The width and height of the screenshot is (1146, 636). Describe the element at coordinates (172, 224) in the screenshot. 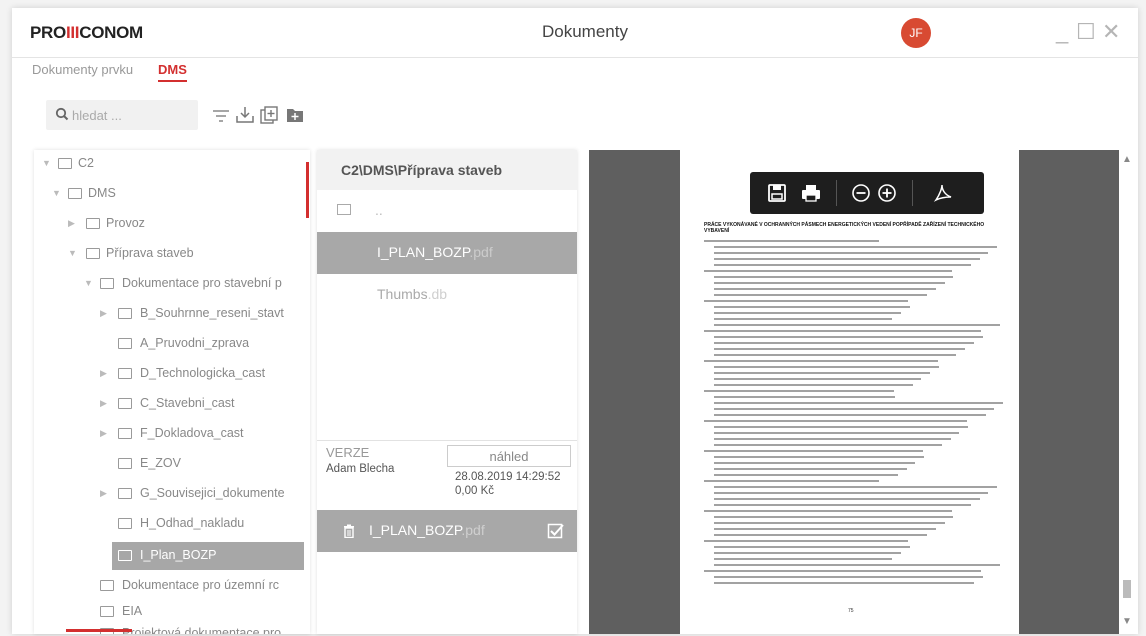

I see `tree-item: ▶ Provoz` at that location.